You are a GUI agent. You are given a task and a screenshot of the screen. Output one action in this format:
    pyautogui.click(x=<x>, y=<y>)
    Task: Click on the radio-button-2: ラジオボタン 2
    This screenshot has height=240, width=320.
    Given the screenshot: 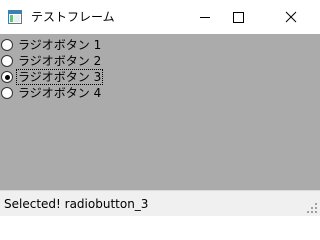 What is the action you would take?
    pyautogui.click(x=51, y=61)
    